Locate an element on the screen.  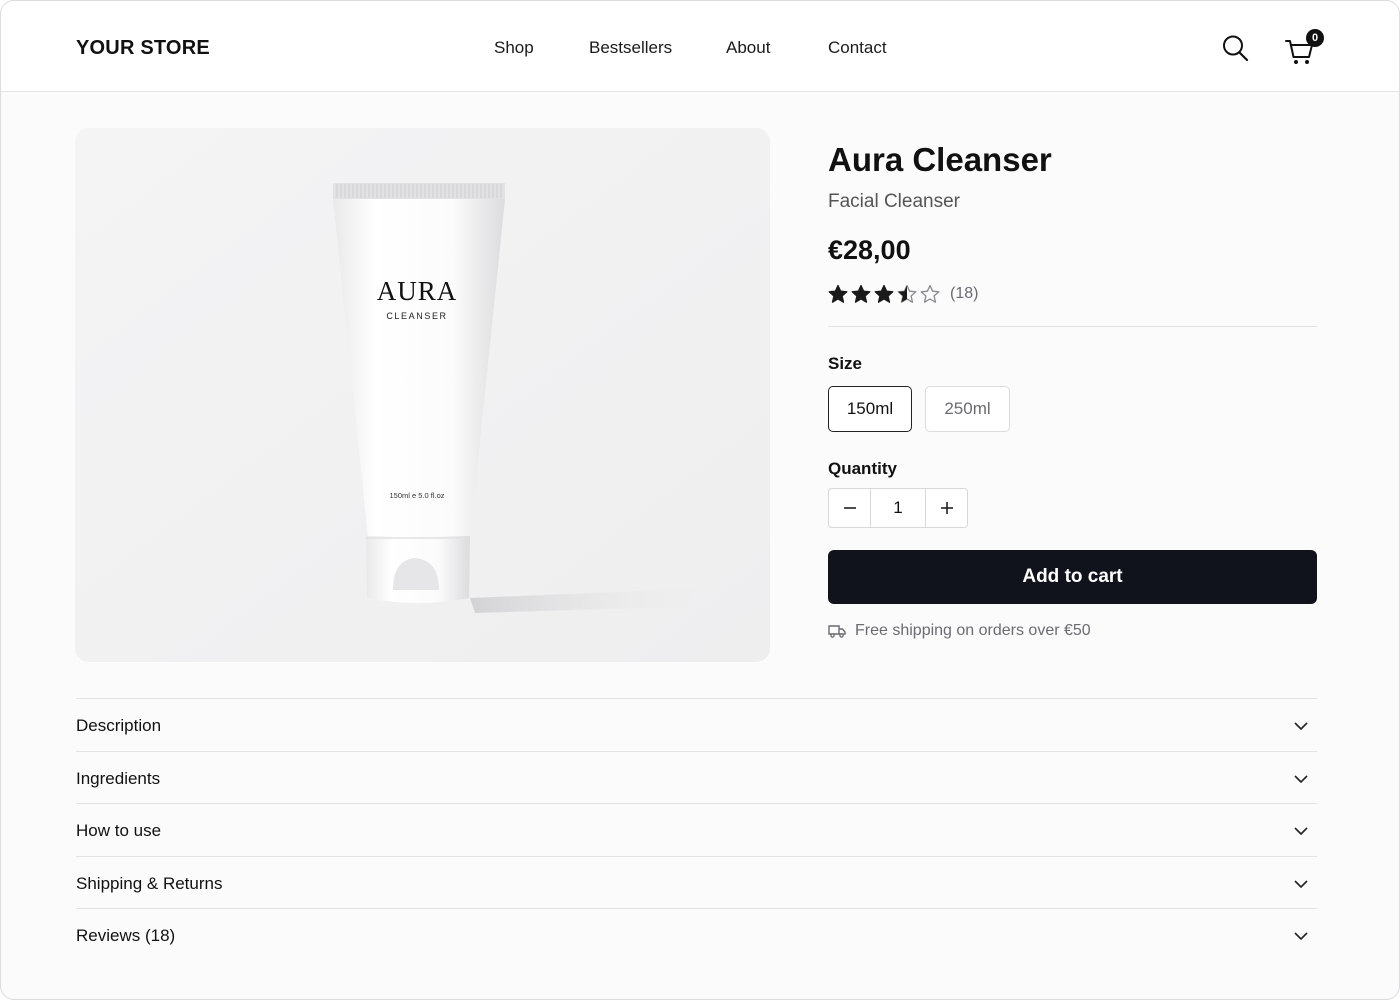
quantity-increase-button is located at coordinates (946, 508).